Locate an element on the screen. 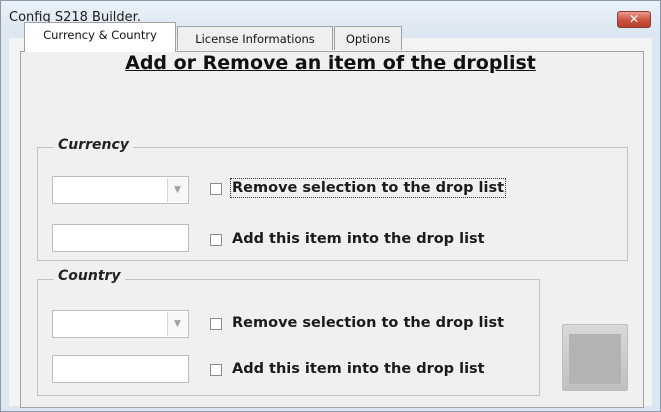 Image resolution: width=661 pixels, height=412 pixels. tab-license-informations: License Informations is located at coordinates (255, 38).